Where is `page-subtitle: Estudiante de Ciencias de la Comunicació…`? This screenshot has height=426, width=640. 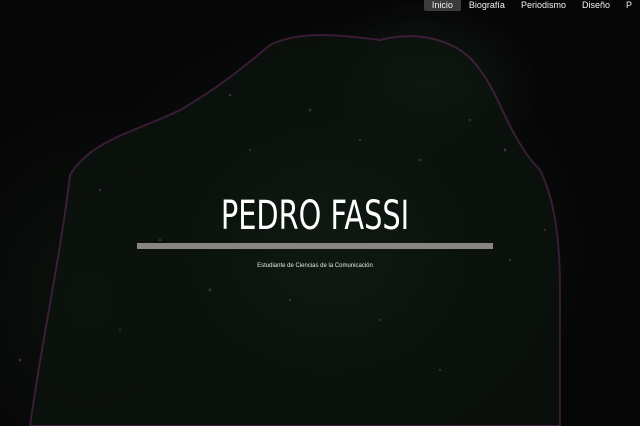 page-subtitle: Estudiante de Ciencias de la Comunicació… is located at coordinates (315, 266).